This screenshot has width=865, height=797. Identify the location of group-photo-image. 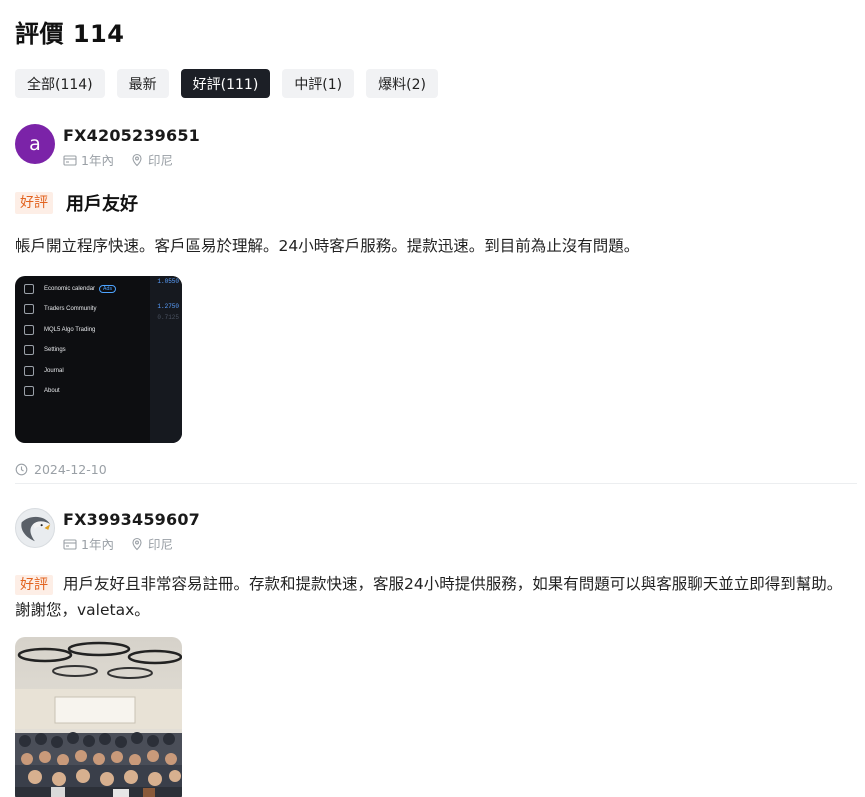
(98, 717).